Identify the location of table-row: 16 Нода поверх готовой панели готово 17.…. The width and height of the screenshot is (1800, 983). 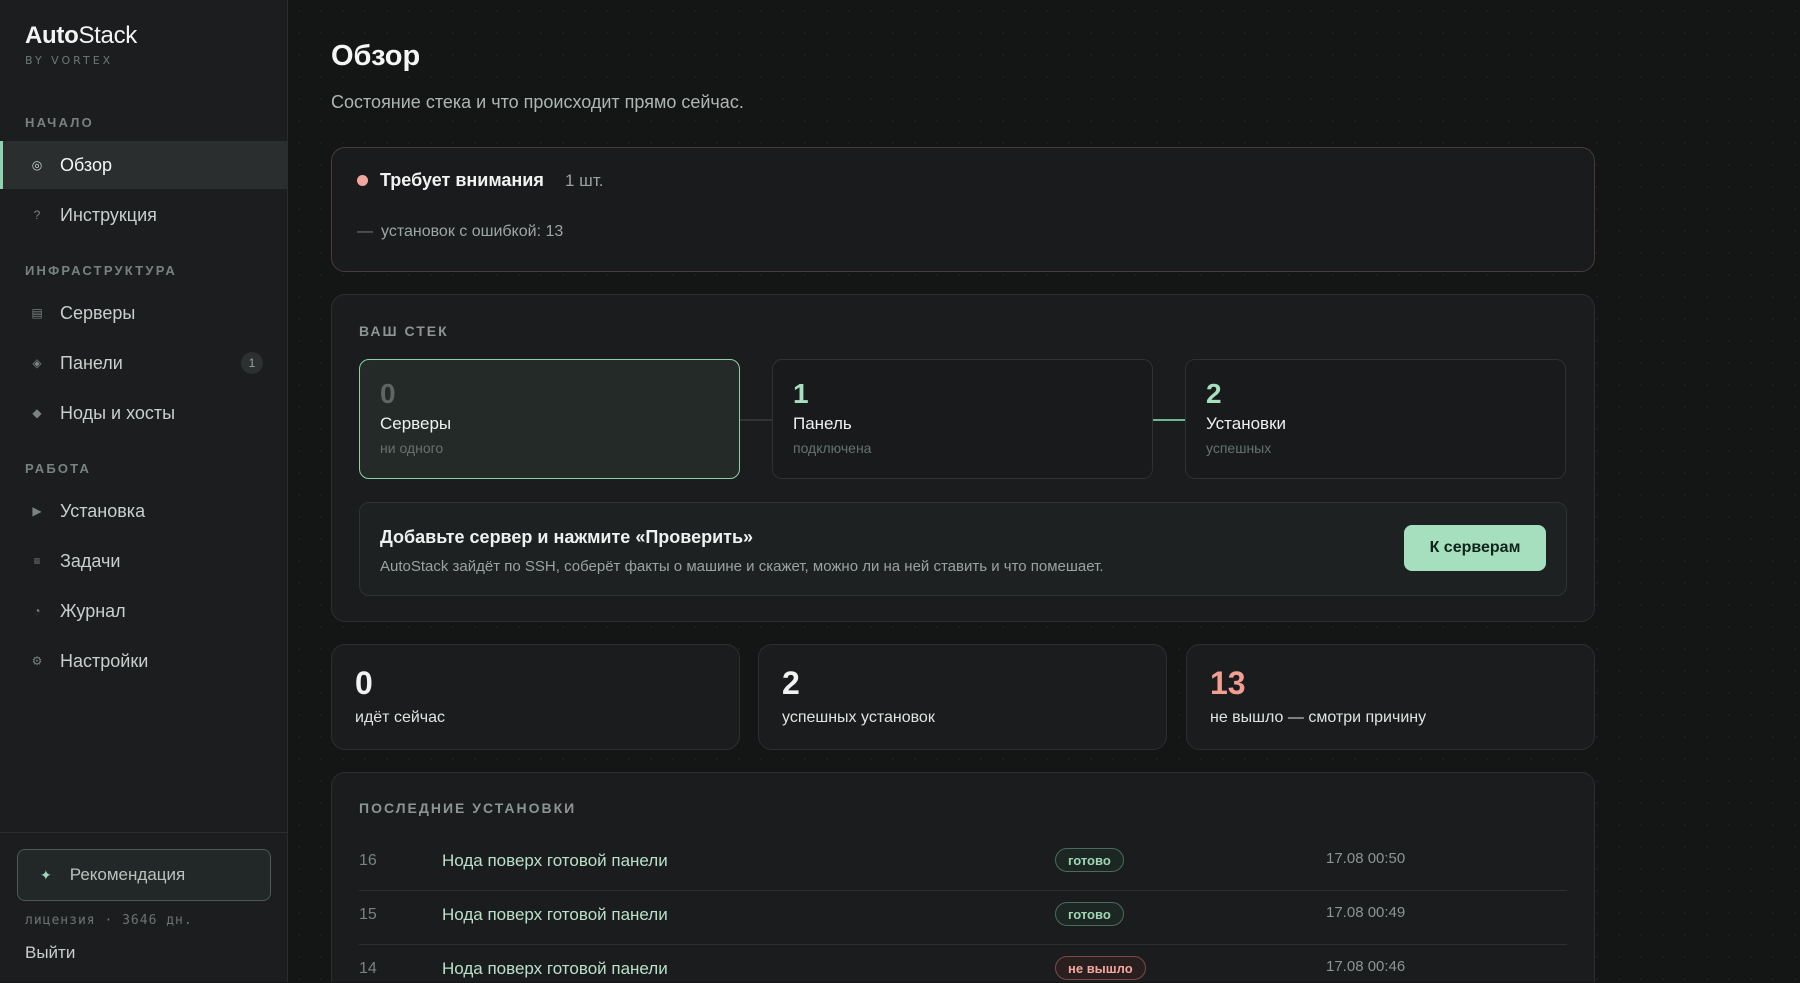
(963, 863).